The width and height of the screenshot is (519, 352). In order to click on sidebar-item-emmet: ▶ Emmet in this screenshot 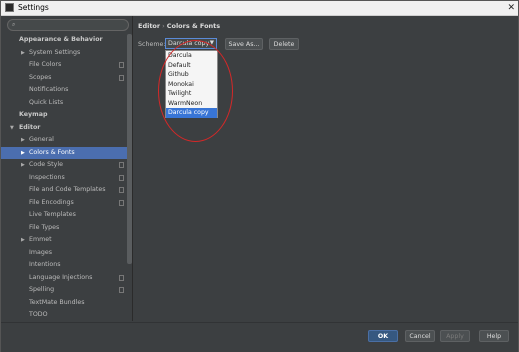, I will do `click(64, 240)`.